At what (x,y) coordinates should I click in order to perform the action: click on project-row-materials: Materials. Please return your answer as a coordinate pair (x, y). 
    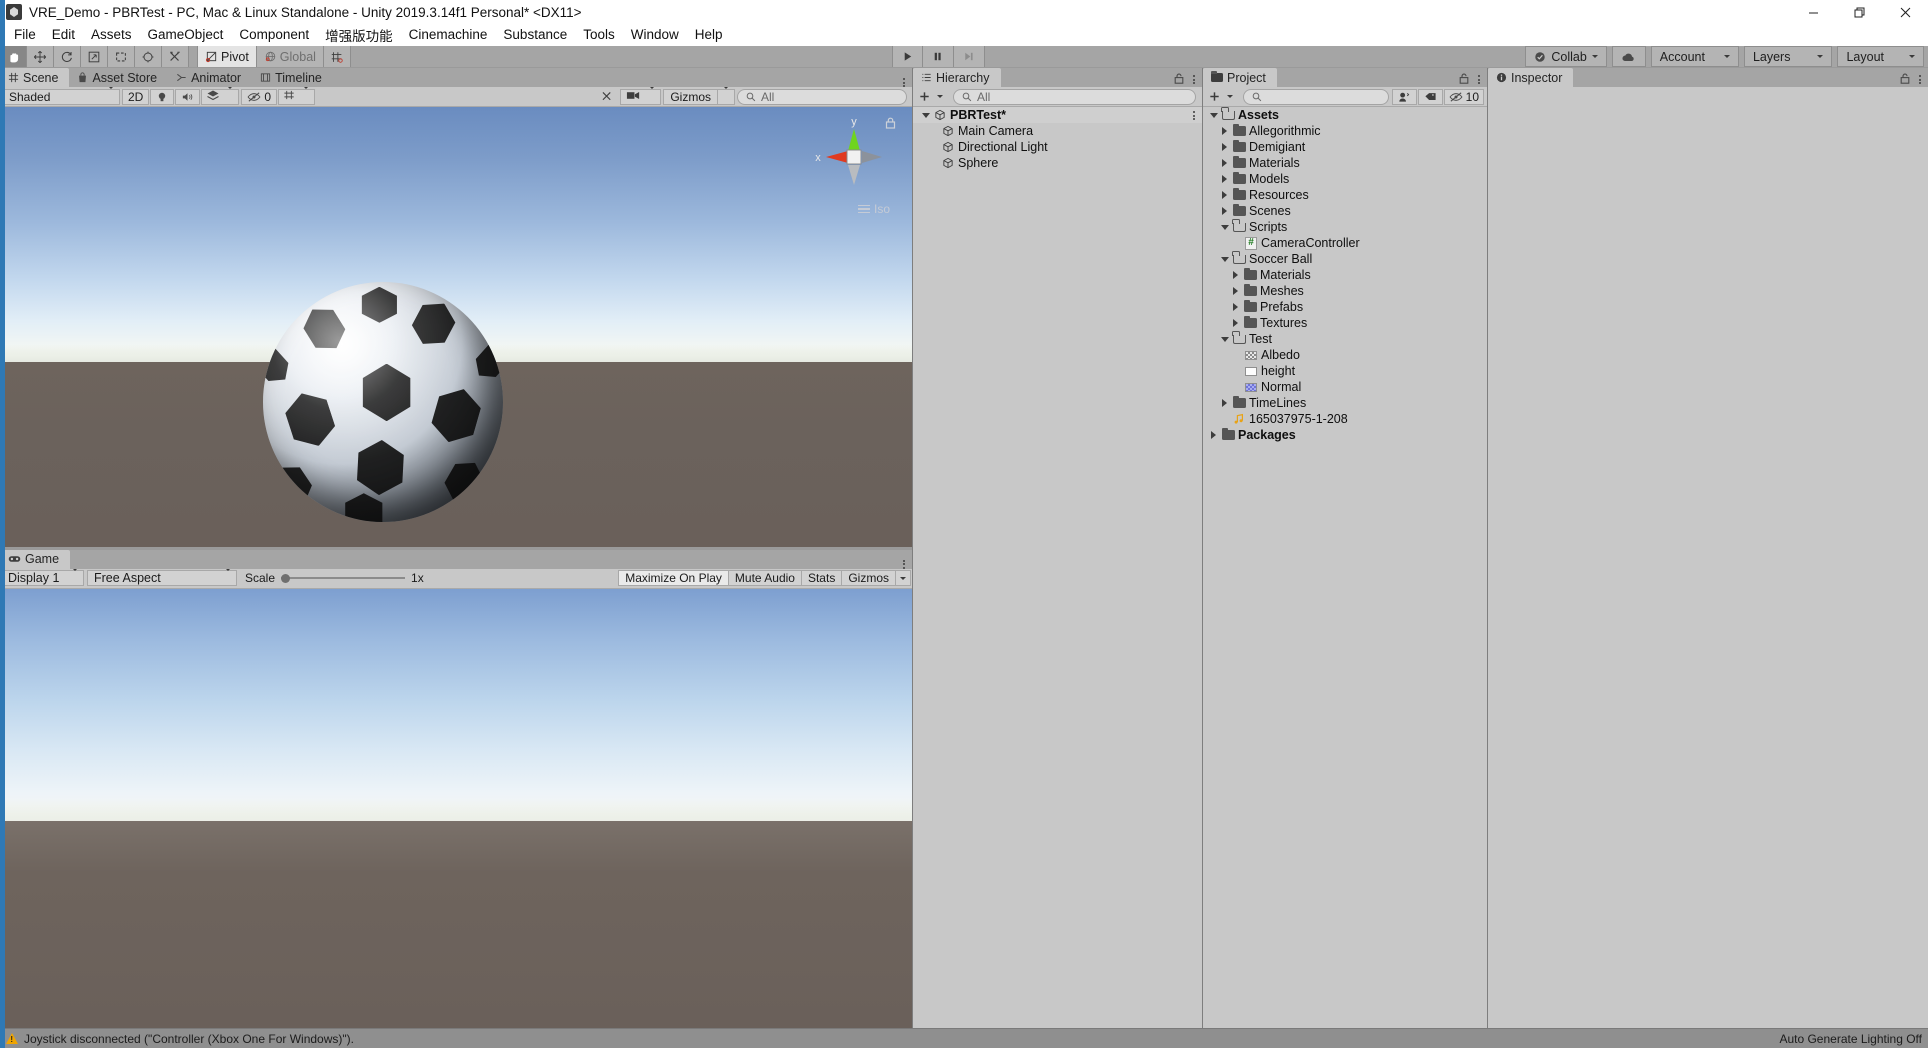
    Looking at the image, I should click on (1345, 163).